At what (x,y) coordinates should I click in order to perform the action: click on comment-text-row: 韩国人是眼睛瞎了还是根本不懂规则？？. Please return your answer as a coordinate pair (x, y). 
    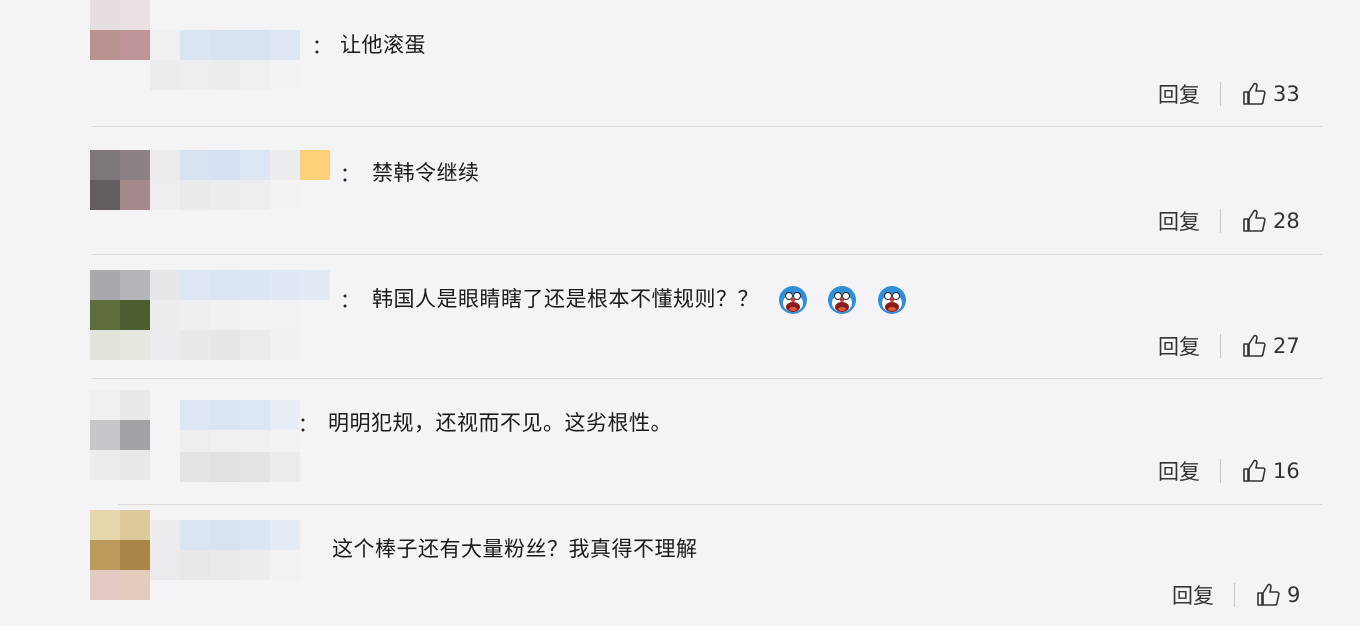
    Looking at the image, I should click on (639, 299).